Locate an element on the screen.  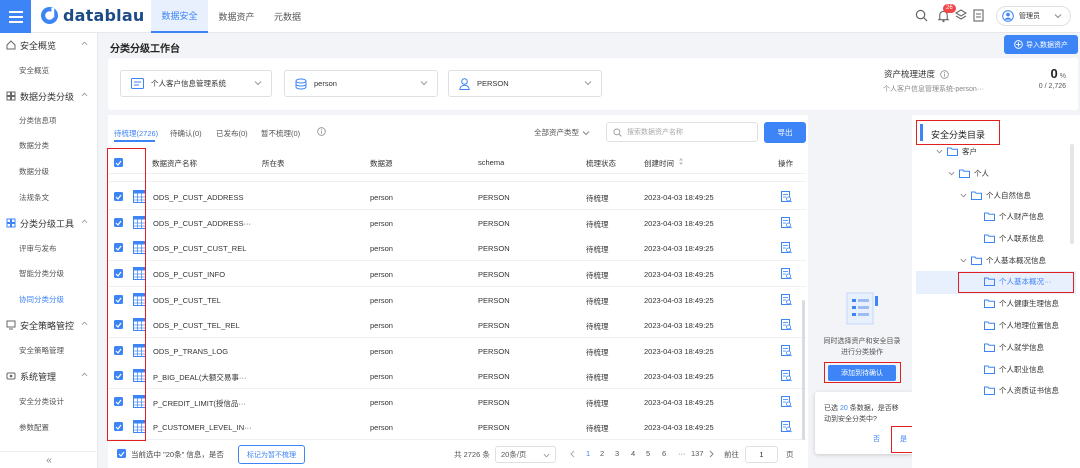
app-logo: datablau is located at coordinates (92, 15).